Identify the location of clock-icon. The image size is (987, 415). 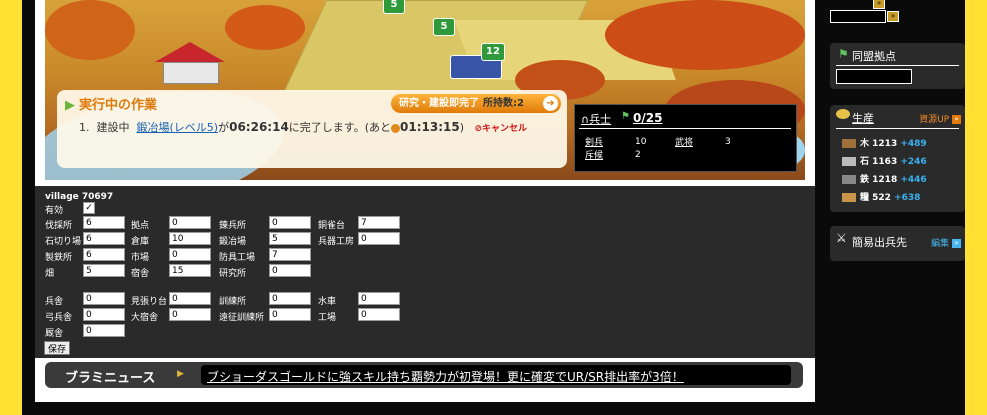
(395, 128).